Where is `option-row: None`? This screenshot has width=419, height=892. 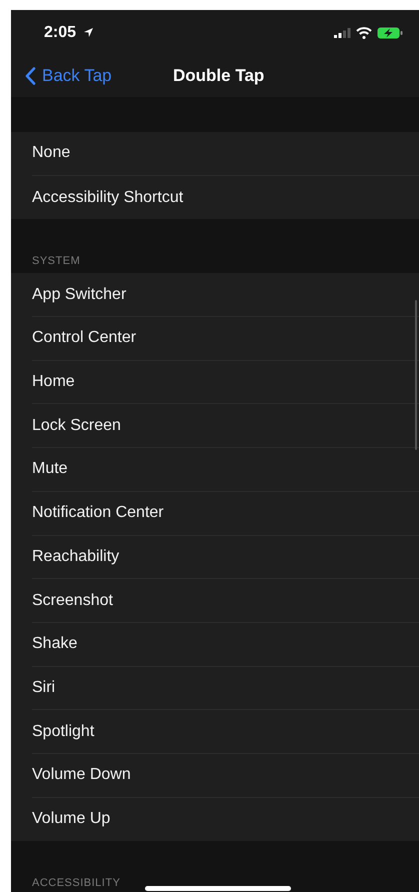 option-row: None is located at coordinates (225, 154).